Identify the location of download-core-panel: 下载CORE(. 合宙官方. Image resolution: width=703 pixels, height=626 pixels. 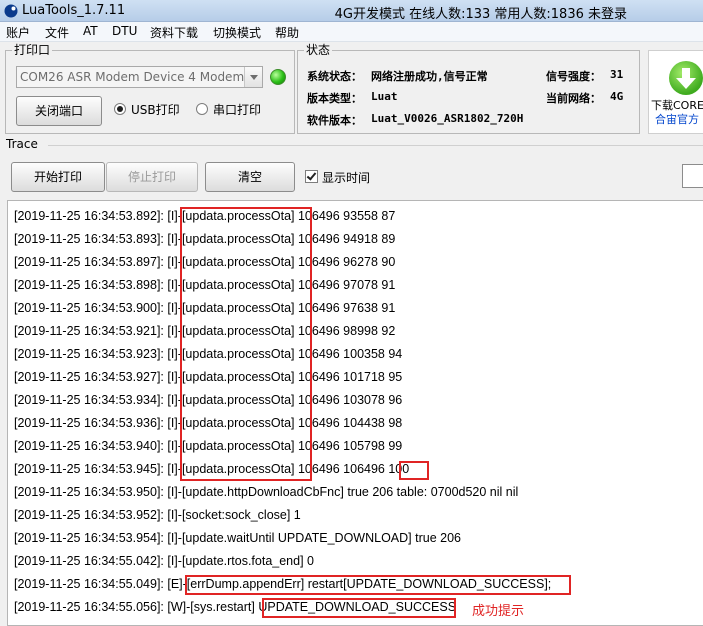
(675, 92).